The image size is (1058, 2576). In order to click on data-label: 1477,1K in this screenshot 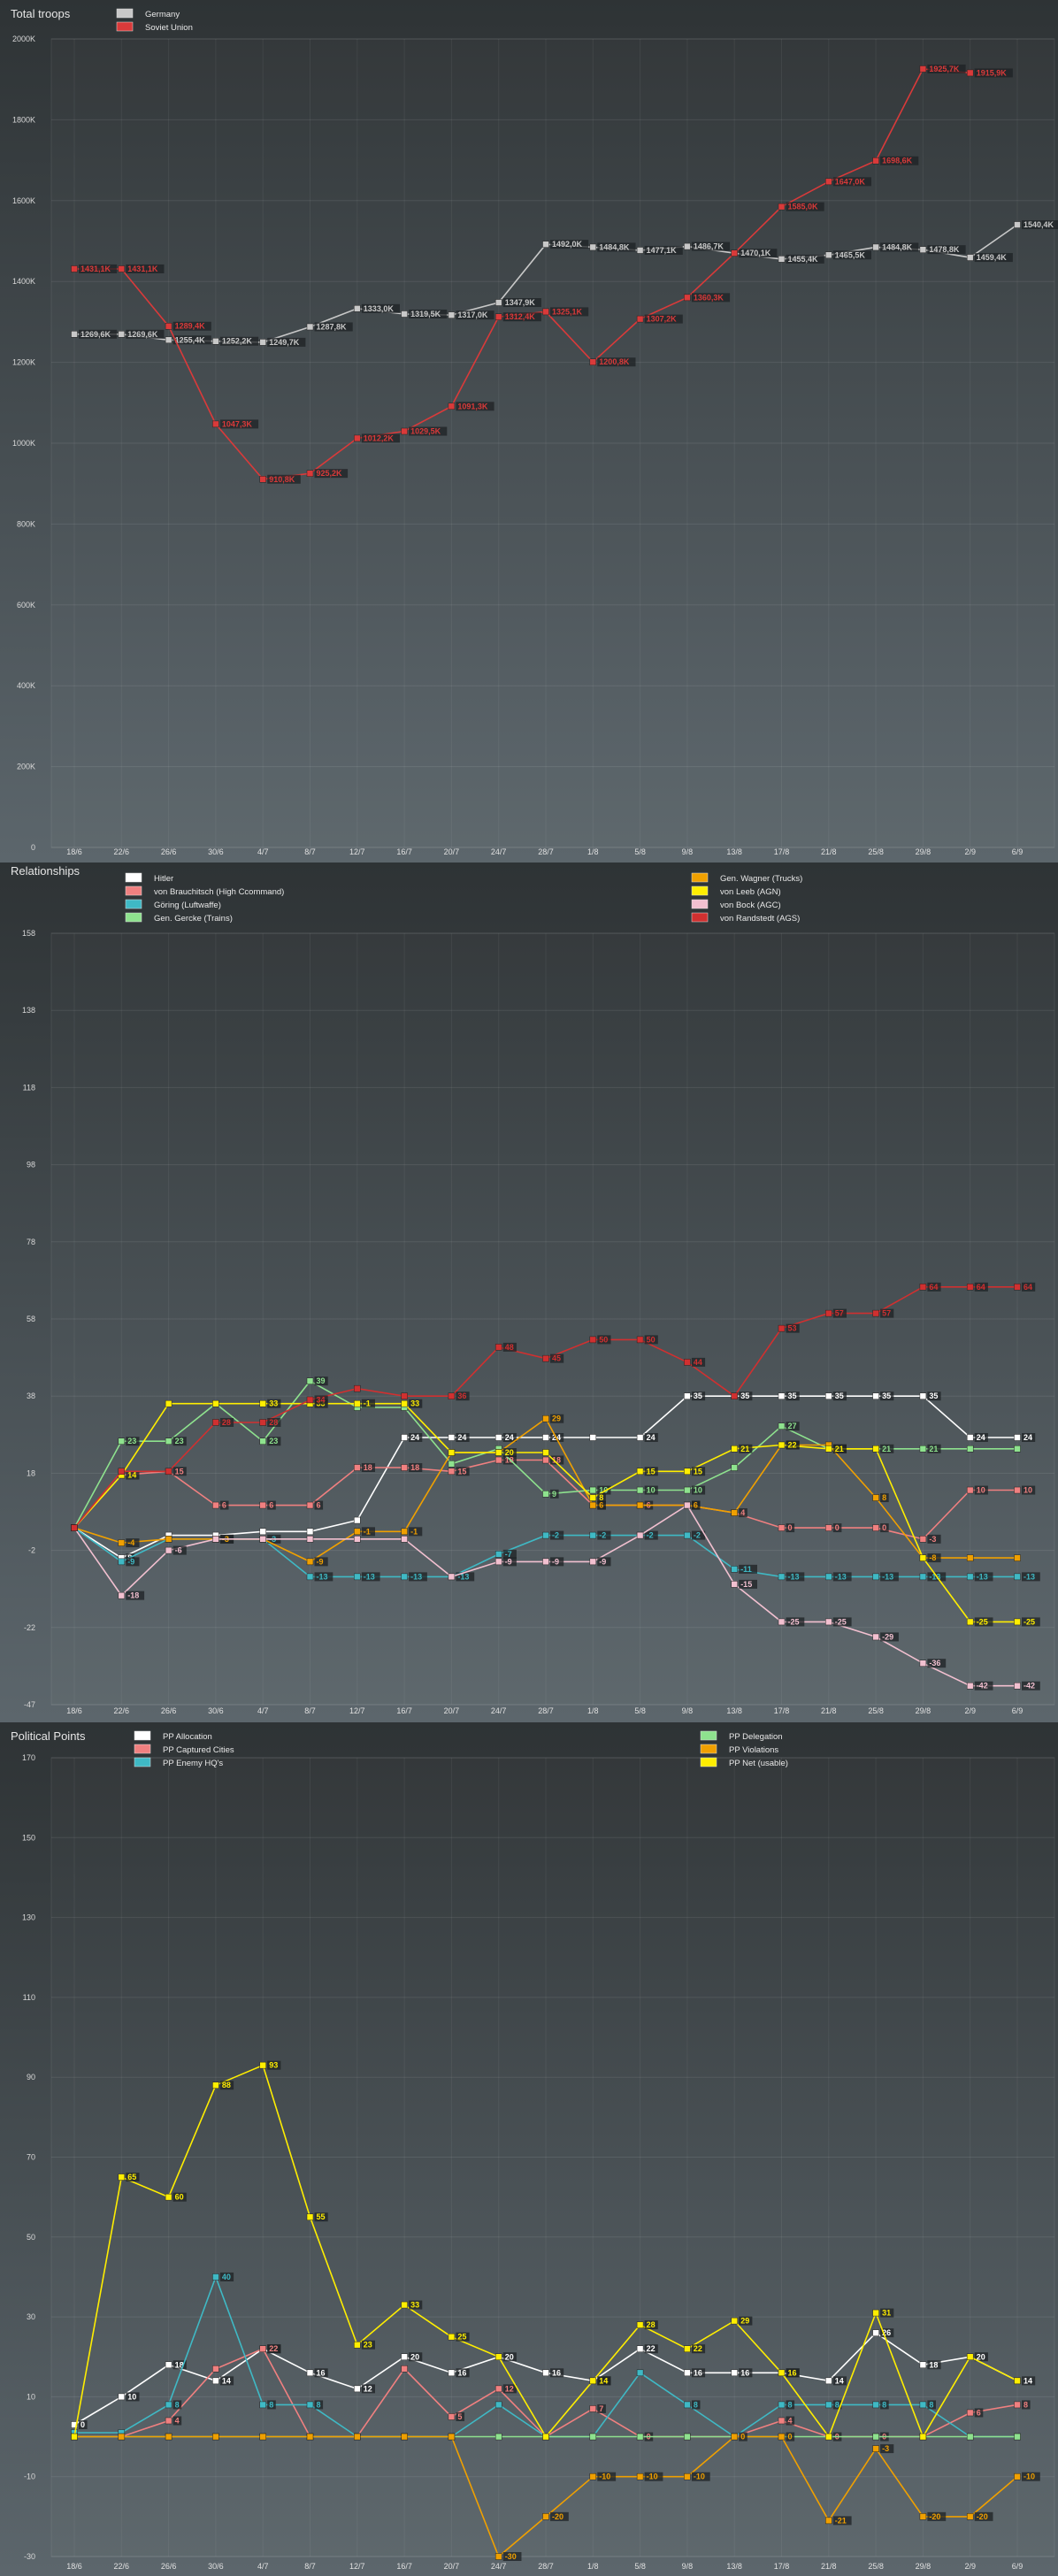, I will do `click(662, 250)`.